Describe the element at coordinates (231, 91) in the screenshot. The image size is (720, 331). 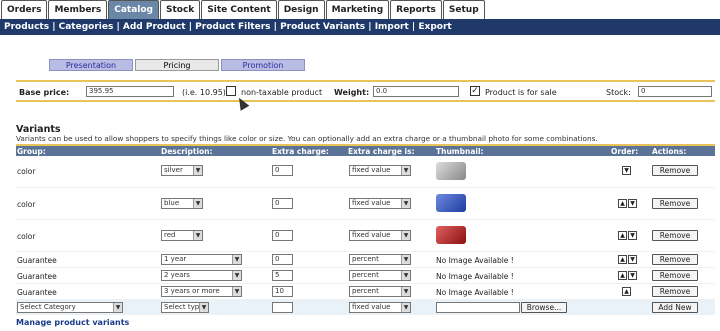
I see `non-taxable-checkbox` at that location.